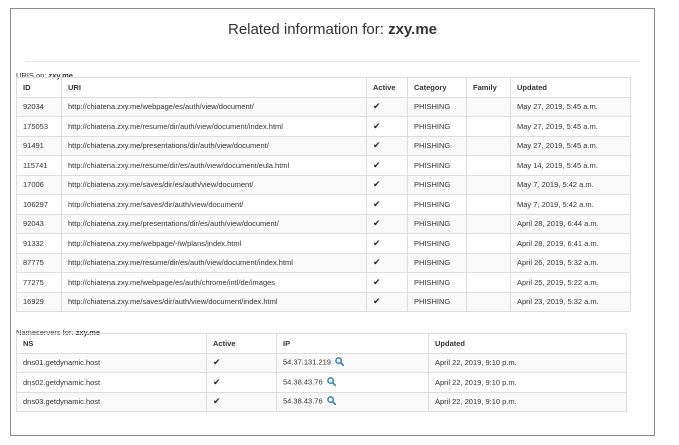  I want to click on uri-id: 175053, so click(39, 126).